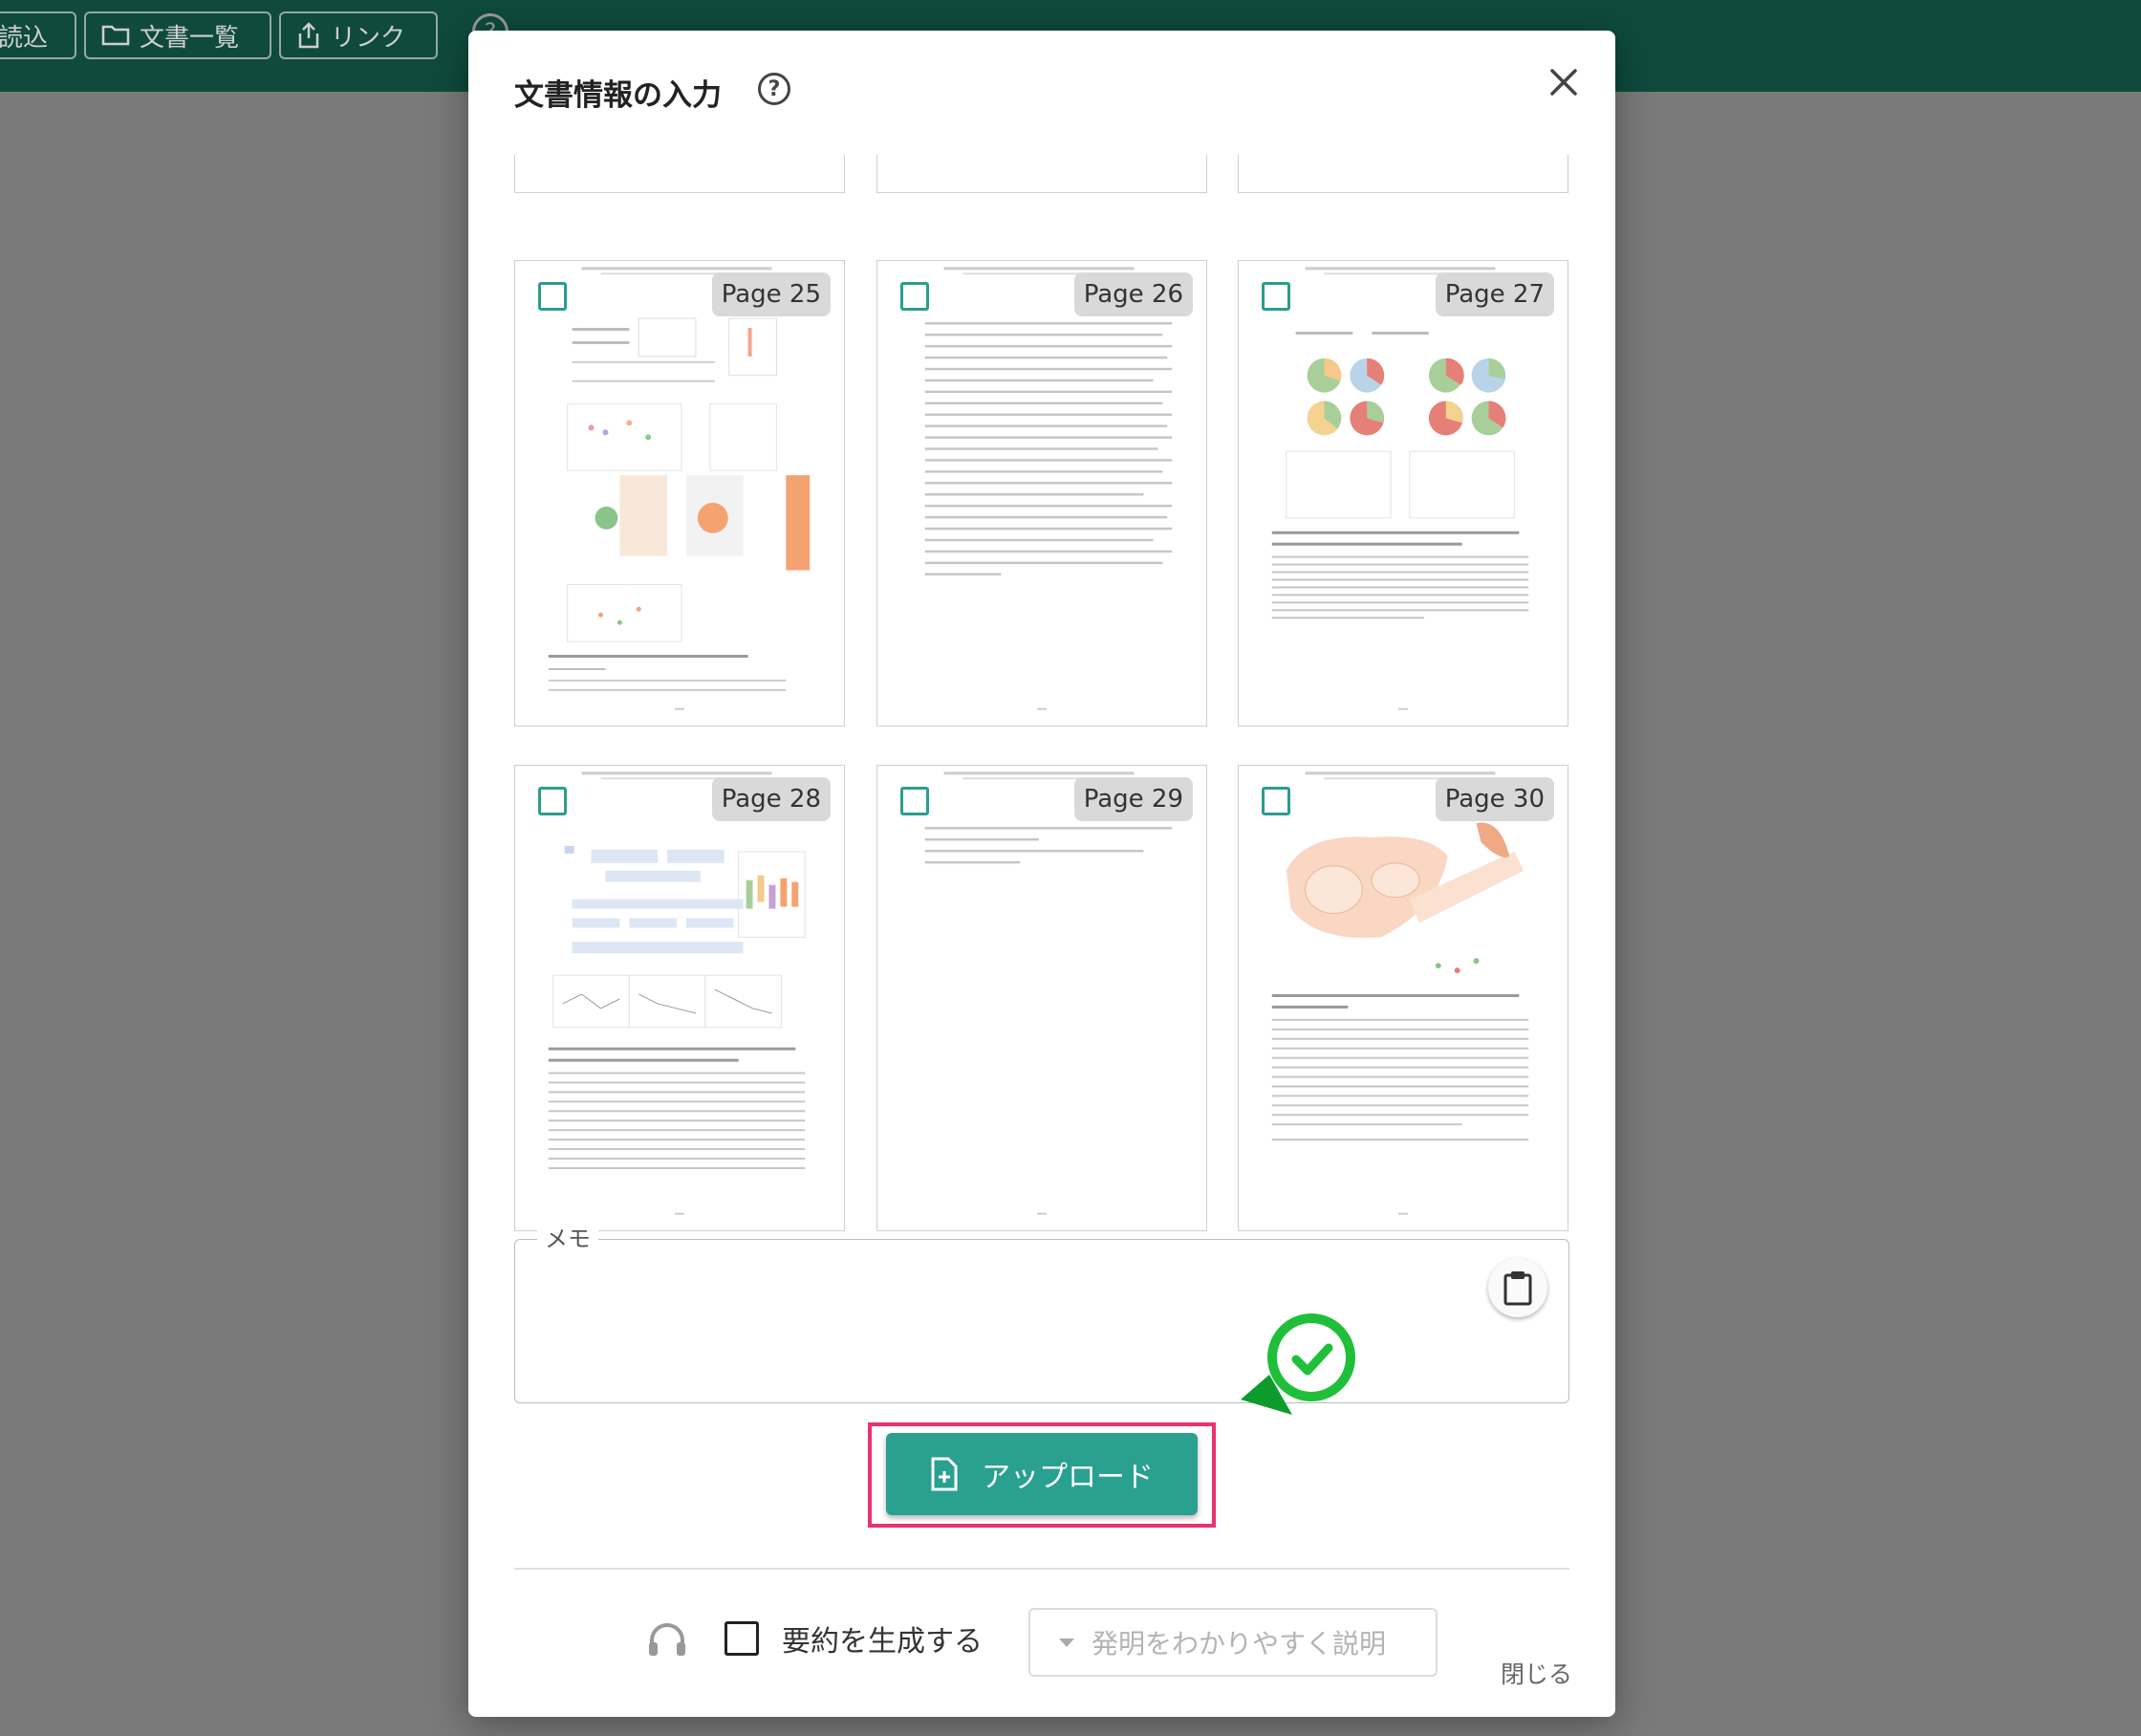 The image size is (2141, 1736). I want to click on page-label-badge: Page 28, so click(771, 799).